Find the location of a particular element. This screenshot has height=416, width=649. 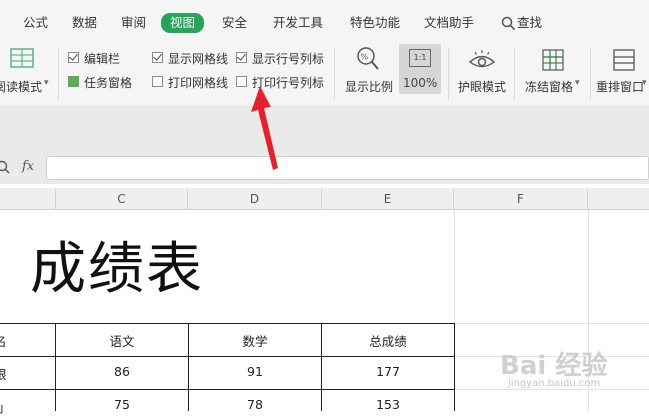

print-gridlines-toggle: 打印网格线 is located at coordinates (193, 82).